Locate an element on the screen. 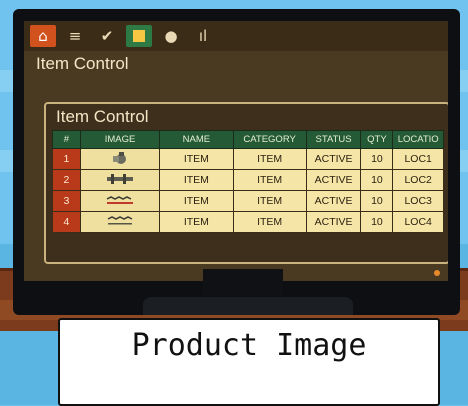 This screenshot has height=406, width=468. table-header-row: # IMAGE NAME CATEGORY STATUS QTY LOCATIO is located at coordinates (248, 139).